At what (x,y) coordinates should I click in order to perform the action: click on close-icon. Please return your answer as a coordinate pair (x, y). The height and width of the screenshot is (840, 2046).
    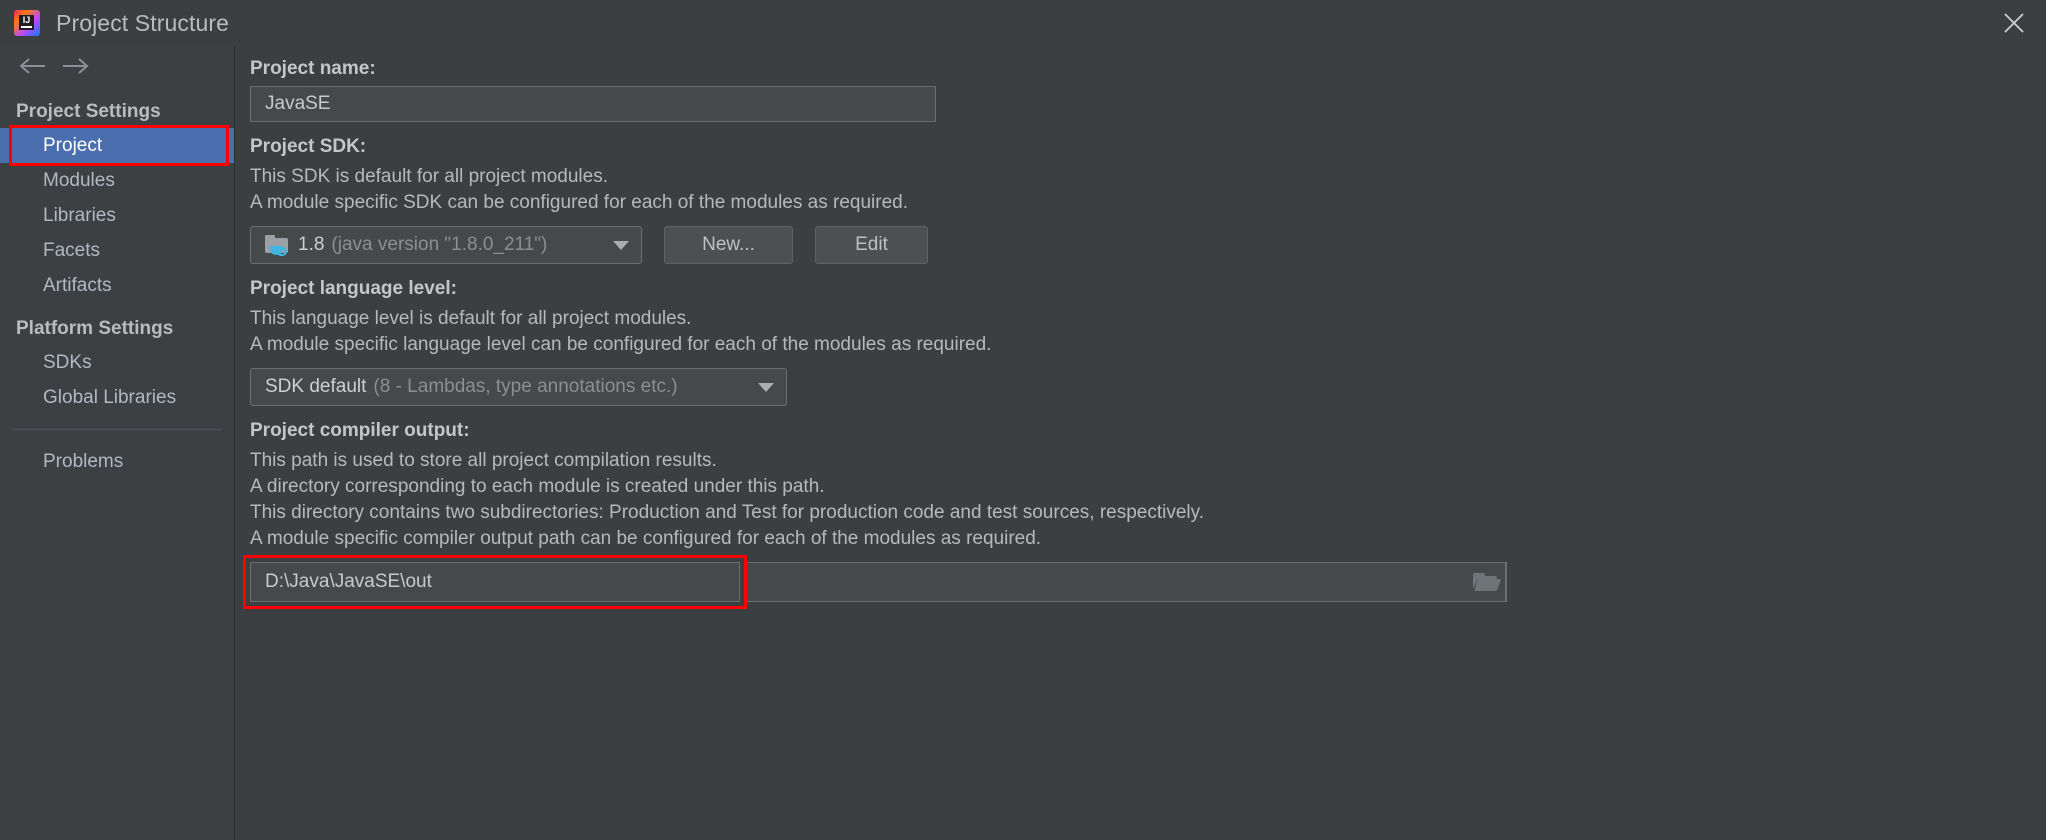
    Looking at the image, I should click on (2014, 23).